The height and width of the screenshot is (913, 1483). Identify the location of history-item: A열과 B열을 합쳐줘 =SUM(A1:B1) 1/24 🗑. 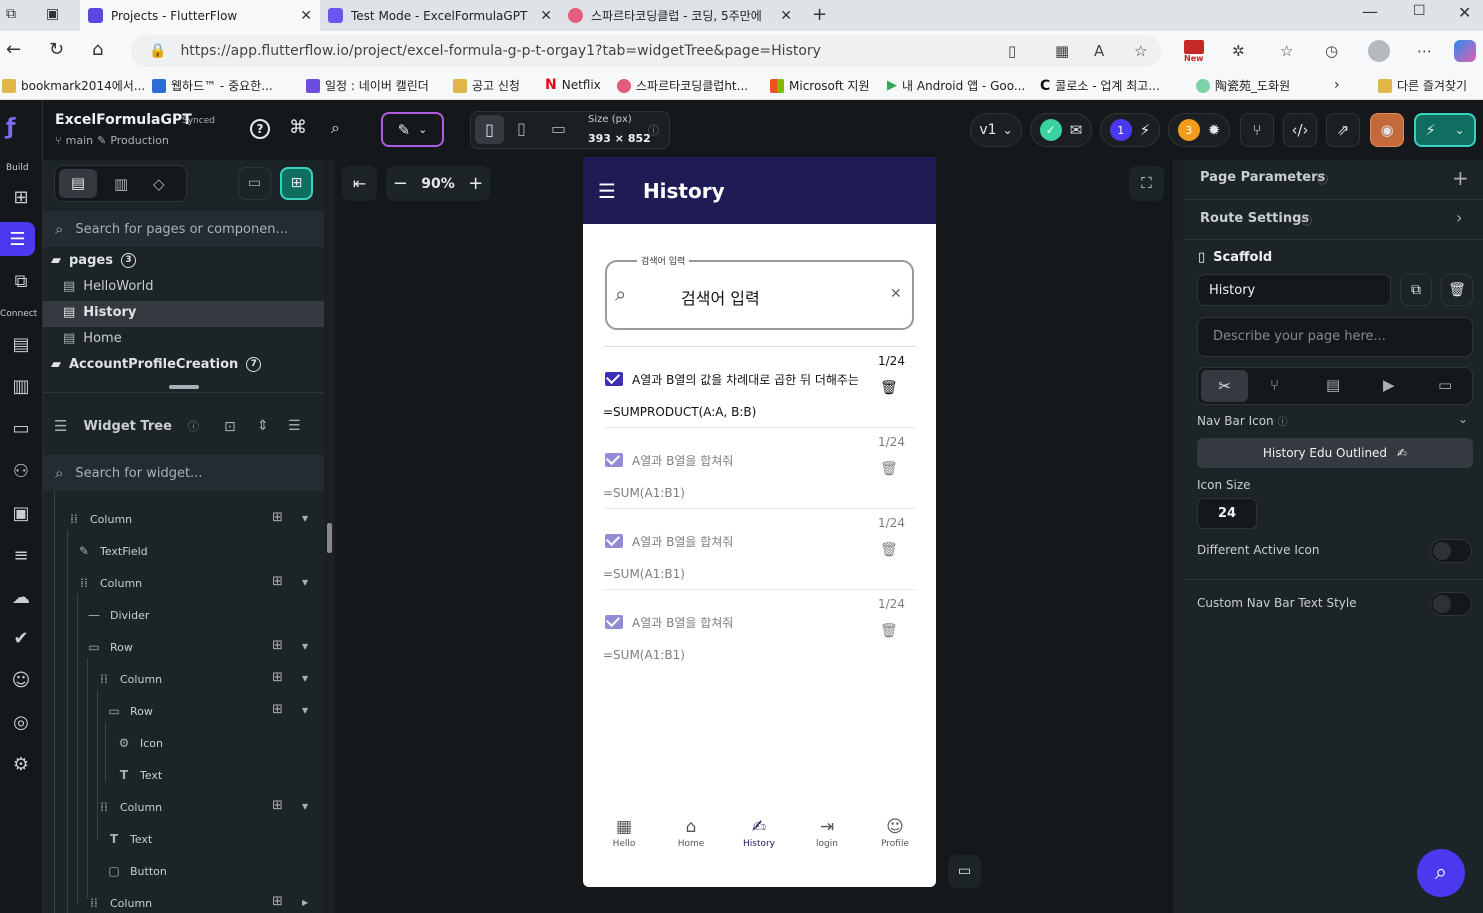
(759, 548).